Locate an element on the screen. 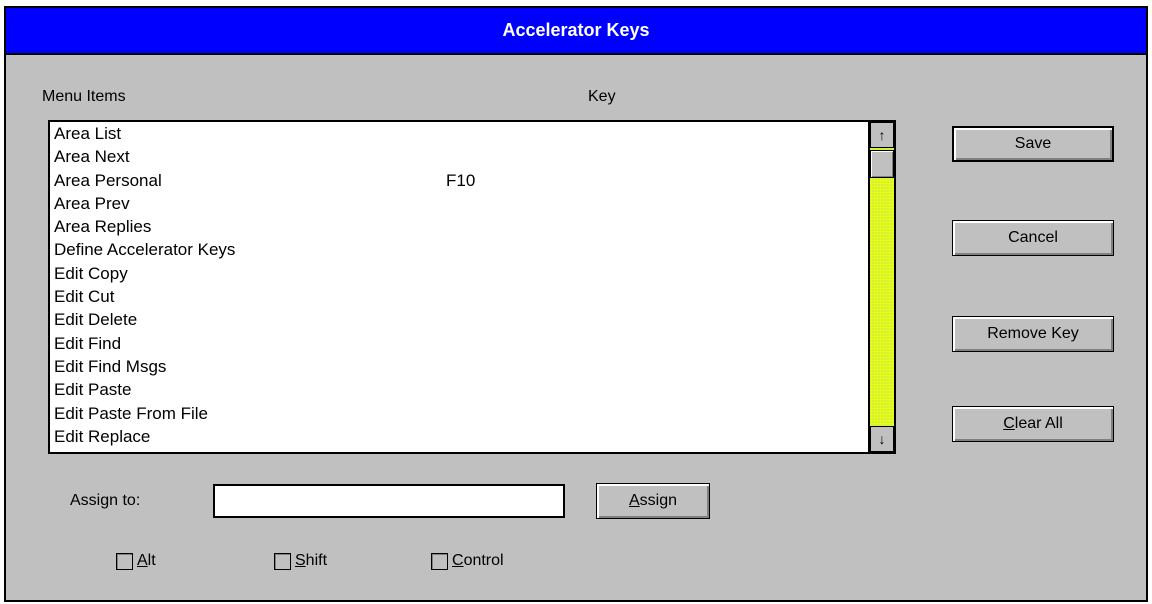 The width and height of the screenshot is (1152, 604). list-item: Edit Delete is located at coordinates (460, 319).